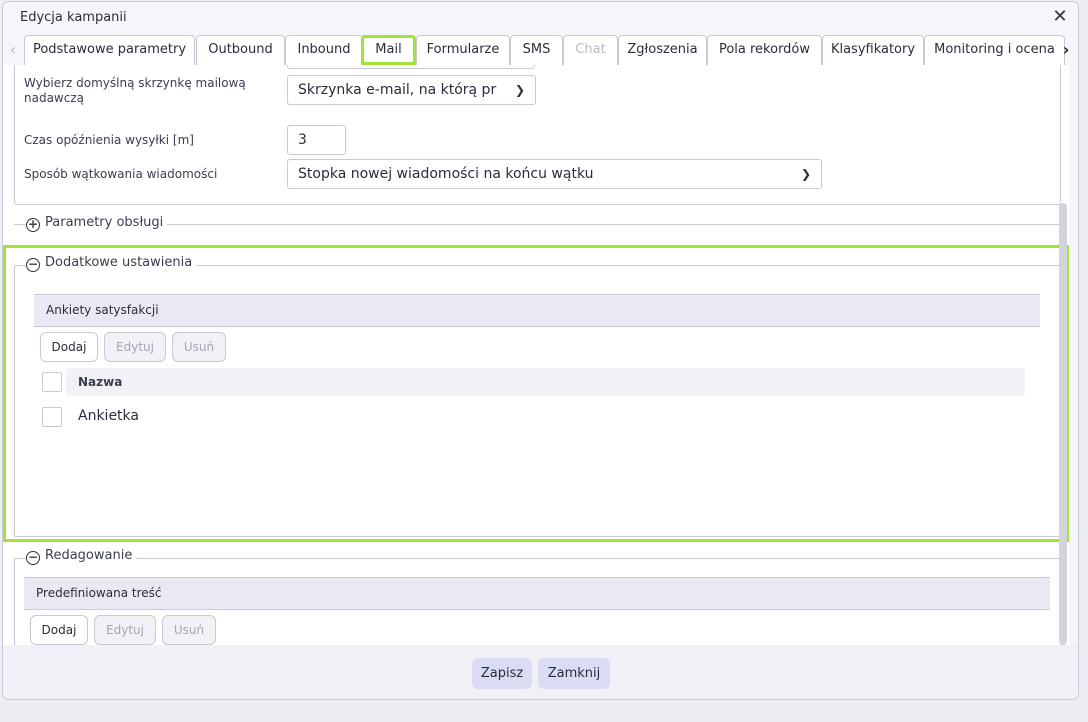  I want to click on expand-plus-icon: +, so click(33, 224).